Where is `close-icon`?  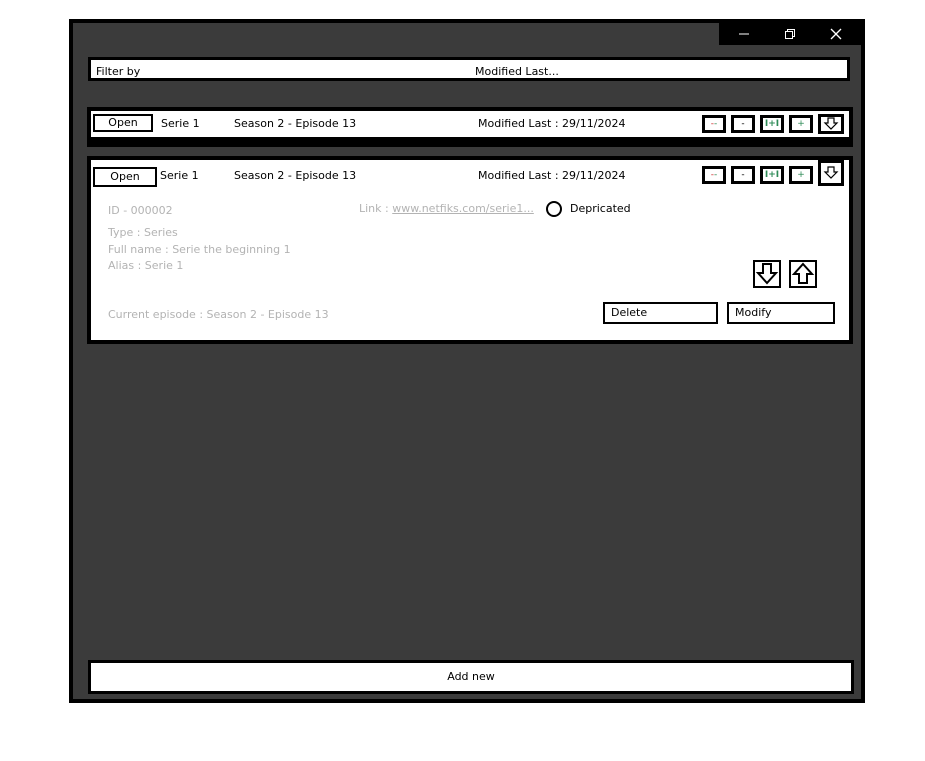
close-icon is located at coordinates (836, 34).